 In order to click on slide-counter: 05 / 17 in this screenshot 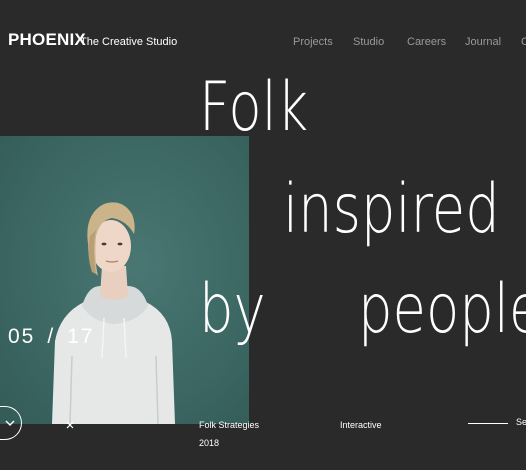, I will do `click(51, 337)`.